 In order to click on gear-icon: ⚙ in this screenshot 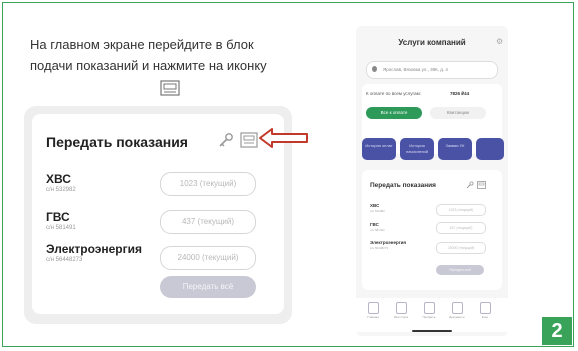, I will do `click(499, 41)`.